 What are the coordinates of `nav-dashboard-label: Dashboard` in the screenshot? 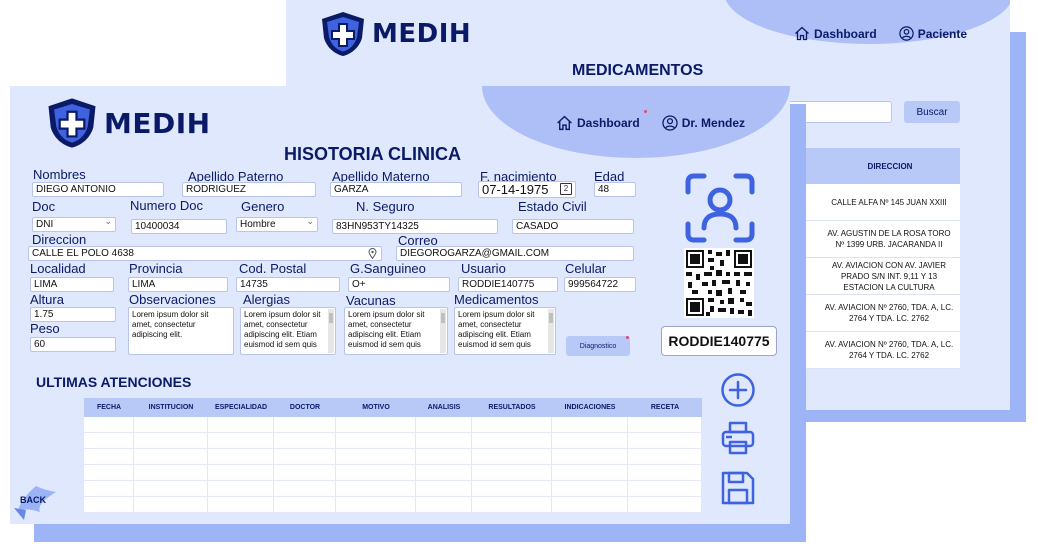 It's located at (608, 123).